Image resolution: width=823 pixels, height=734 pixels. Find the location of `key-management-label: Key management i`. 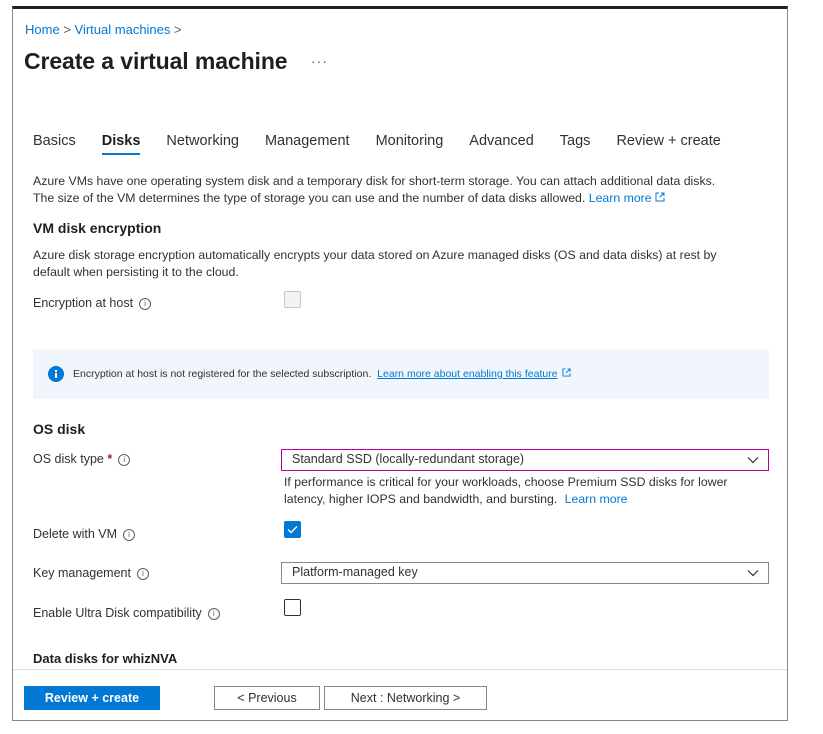

key-management-label: Key management i is located at coordinates (91, 573).